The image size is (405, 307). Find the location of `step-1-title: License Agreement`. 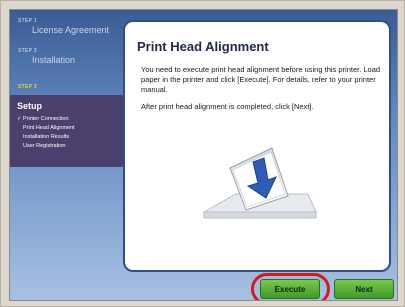

step-1-title: License Agreement is located at coordinates (71, 30).